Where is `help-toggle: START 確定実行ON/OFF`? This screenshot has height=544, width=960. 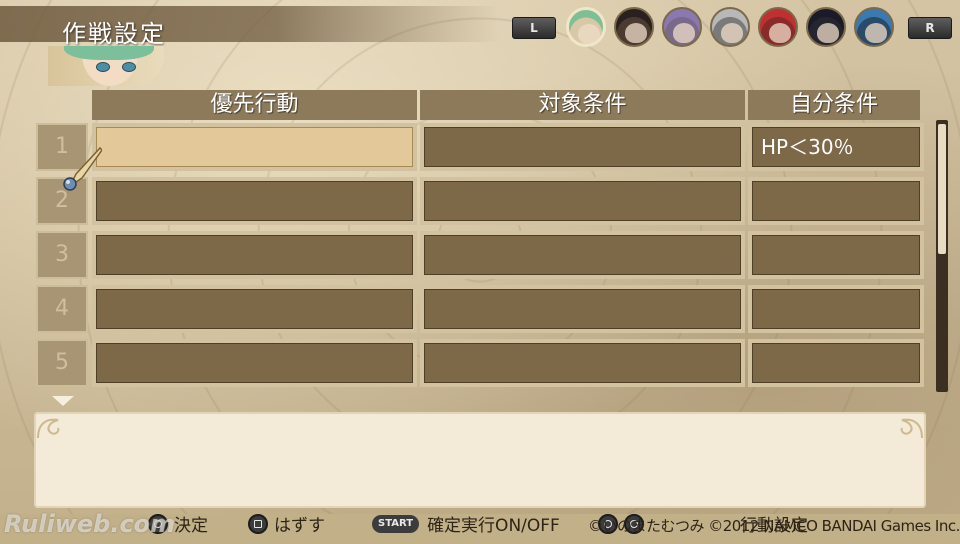 help-toggle: START 確定実行ON/OFF is located at coordinates (466, 529).